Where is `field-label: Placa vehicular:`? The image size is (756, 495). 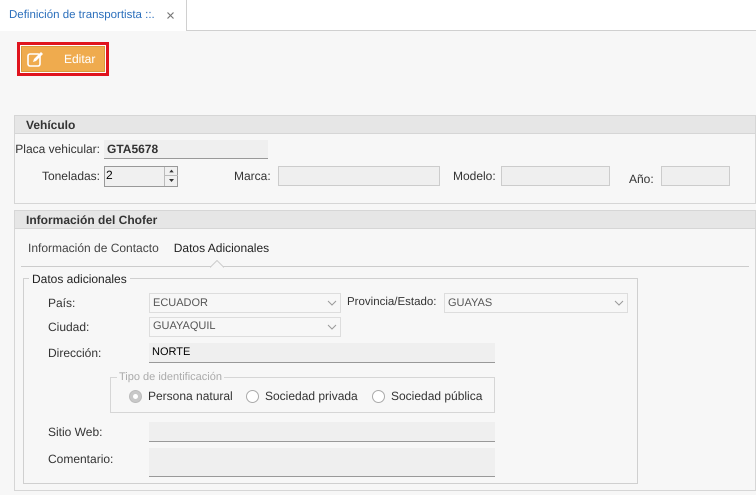 field-label: Placa vehicular: is located at coordinates (58, 149).